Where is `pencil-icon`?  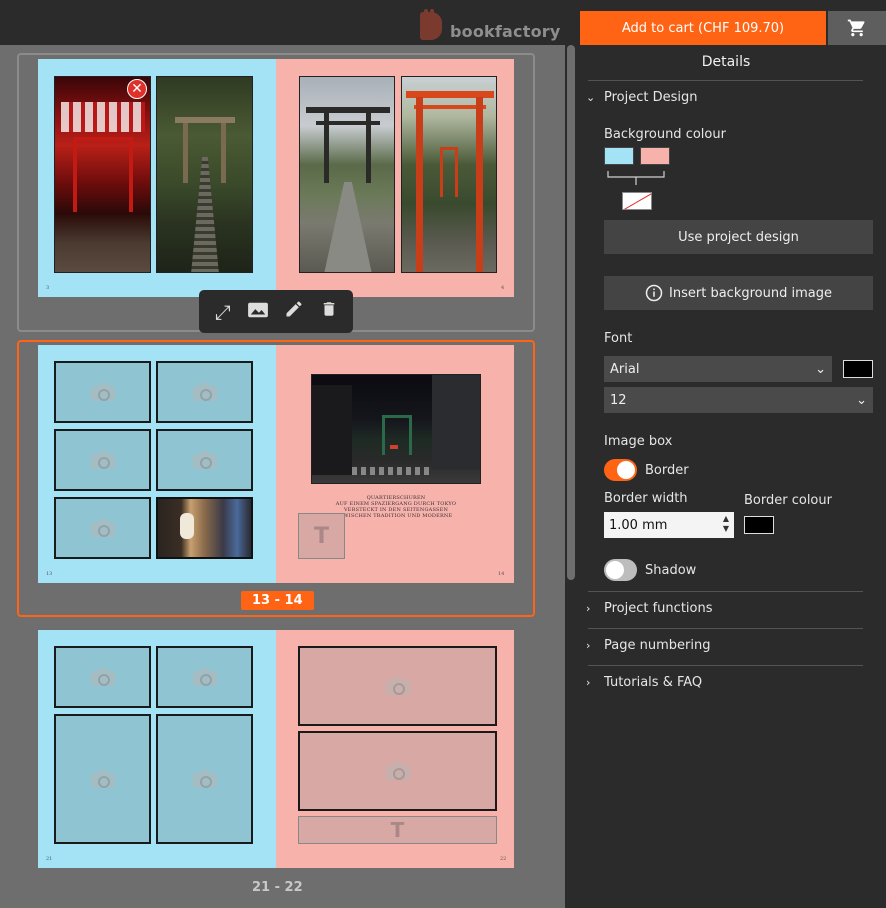 pencil-icon is located at coordinates (294, 311).